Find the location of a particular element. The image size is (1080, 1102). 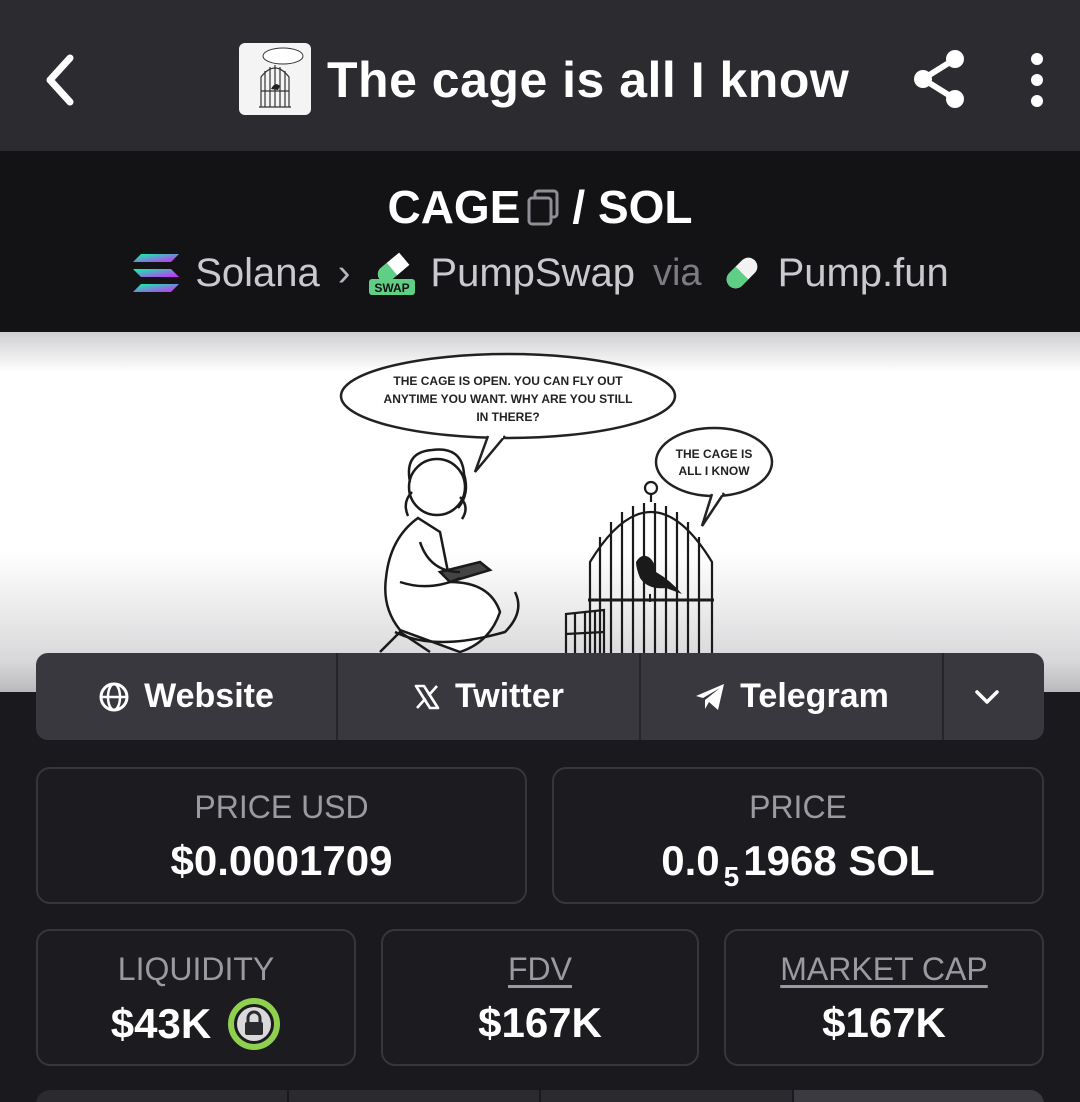

launchpad-name: Pump.fun is located at coordinates (863, 272).